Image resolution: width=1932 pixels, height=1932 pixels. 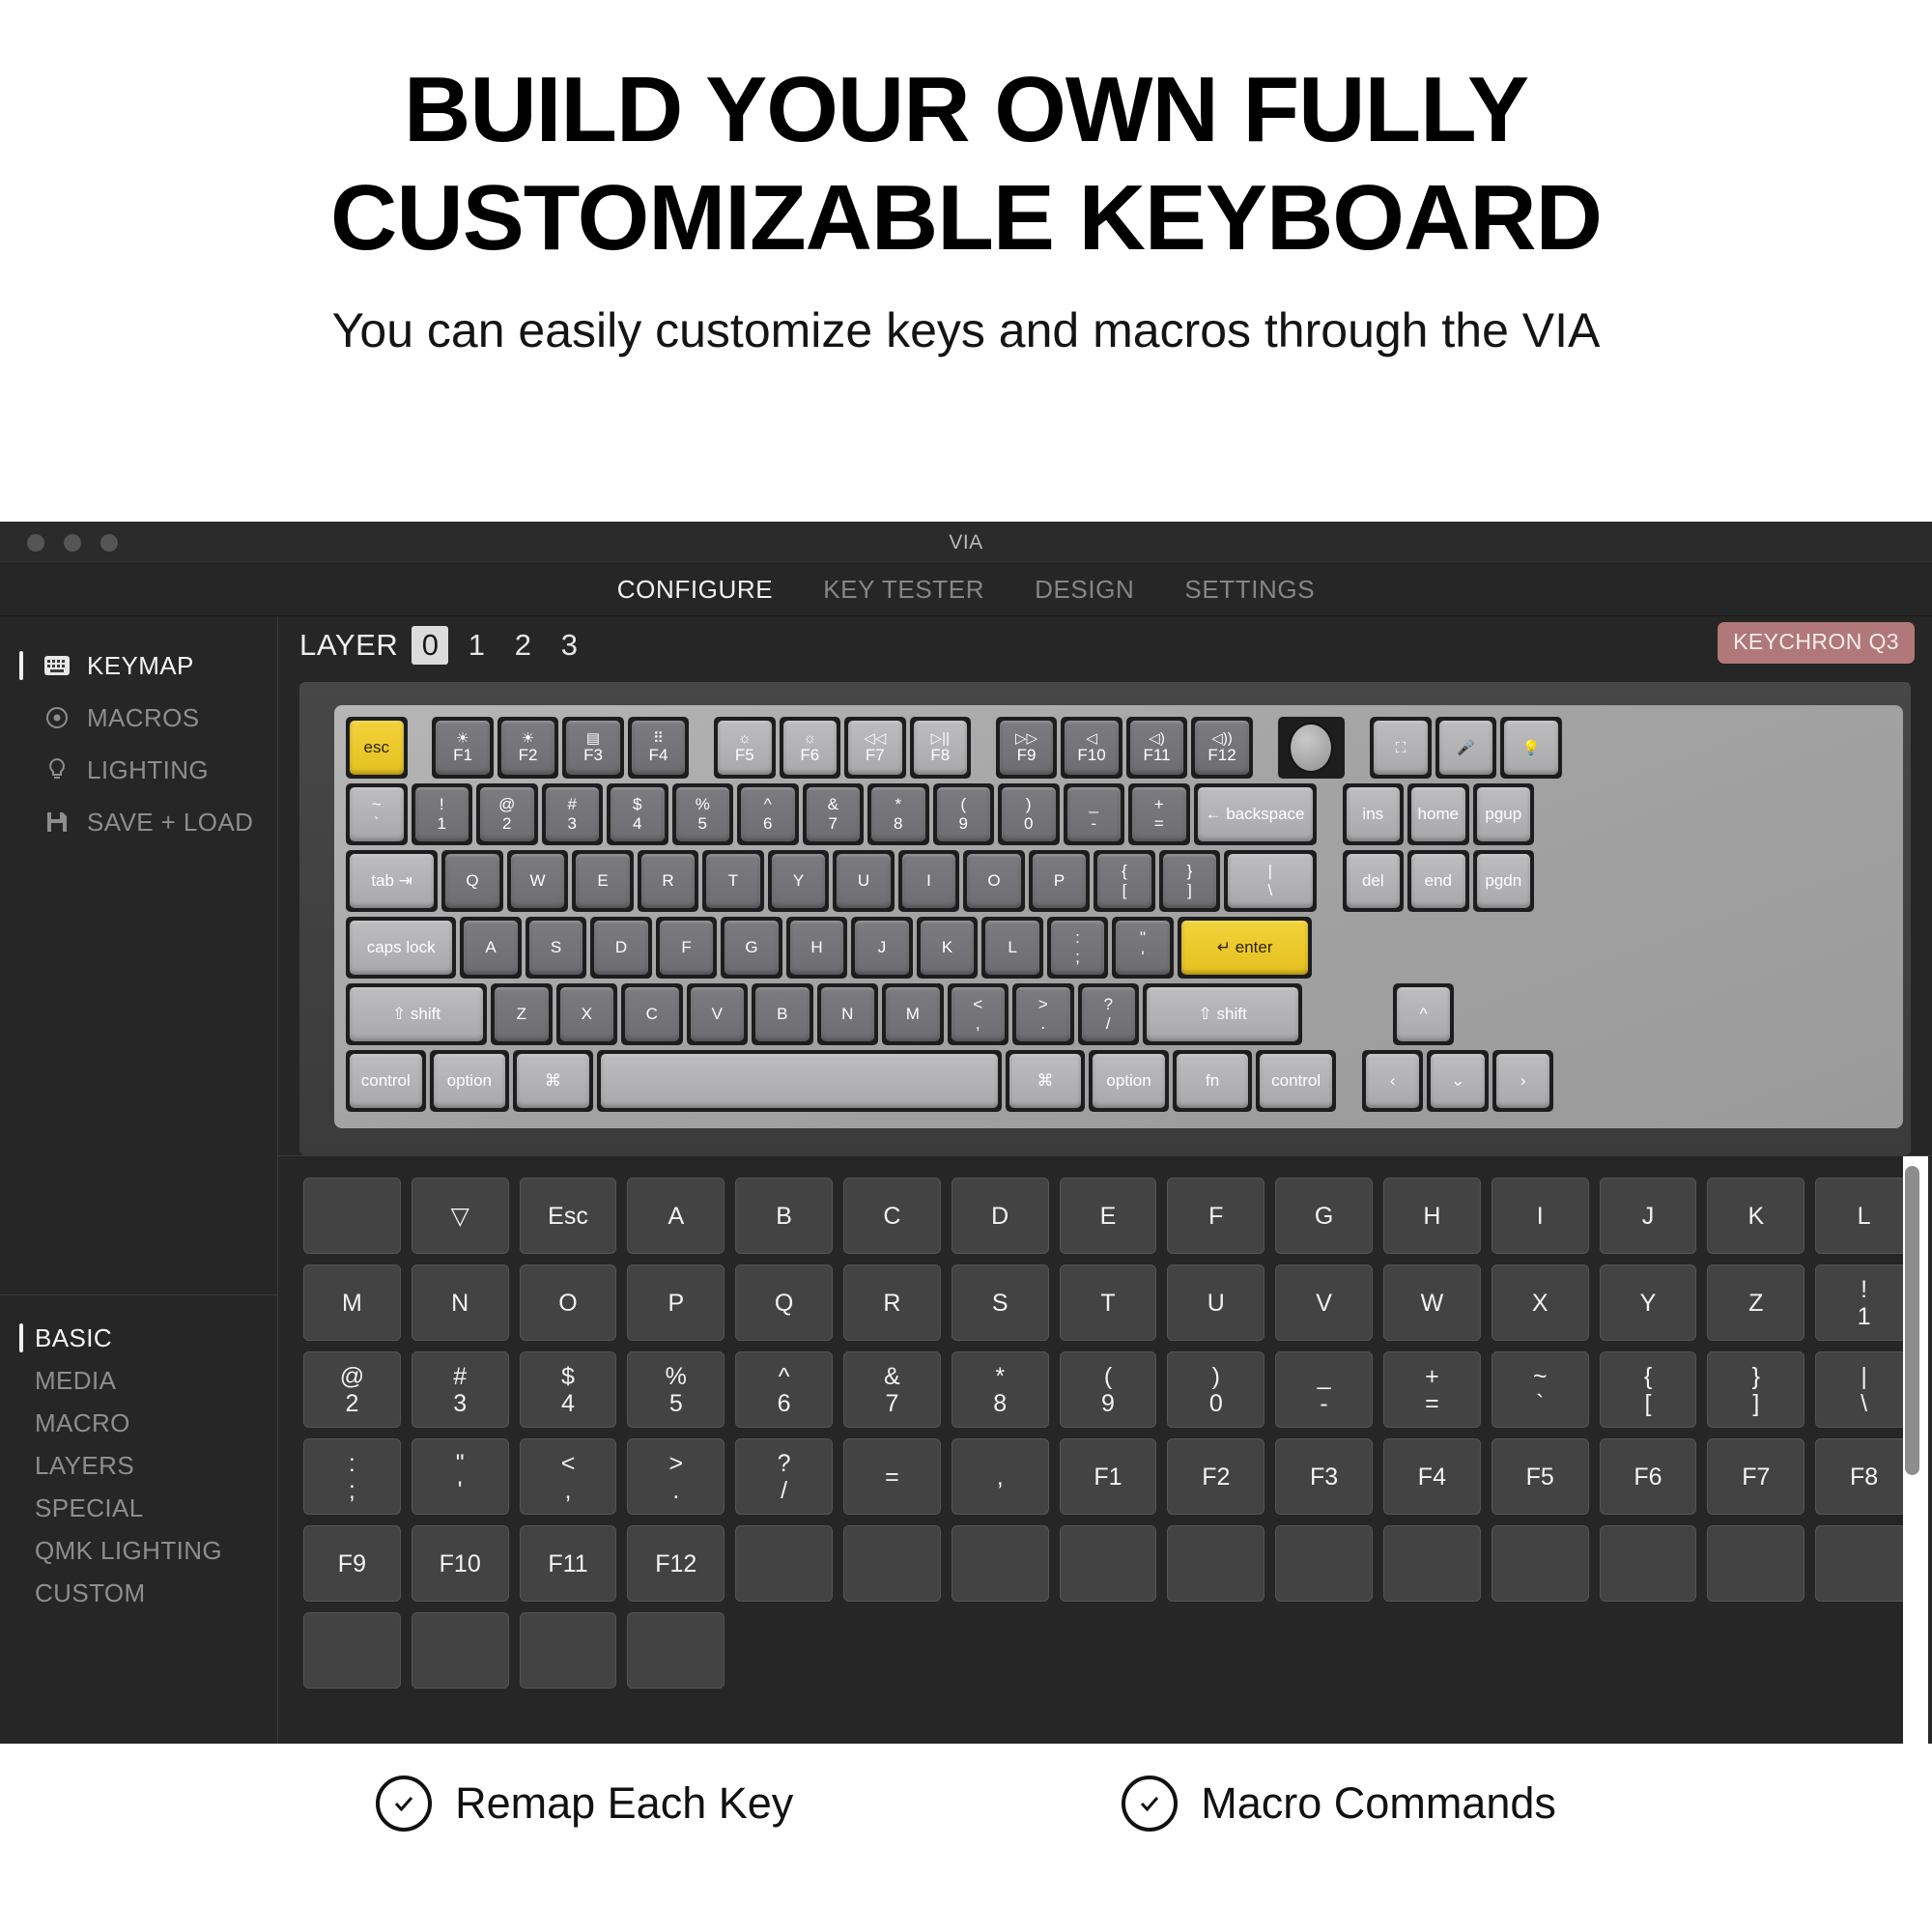 What do you see at coordinates (847, 1014) in the screenshot?
I see `keycap: N` at bounding box center [847, 1014].